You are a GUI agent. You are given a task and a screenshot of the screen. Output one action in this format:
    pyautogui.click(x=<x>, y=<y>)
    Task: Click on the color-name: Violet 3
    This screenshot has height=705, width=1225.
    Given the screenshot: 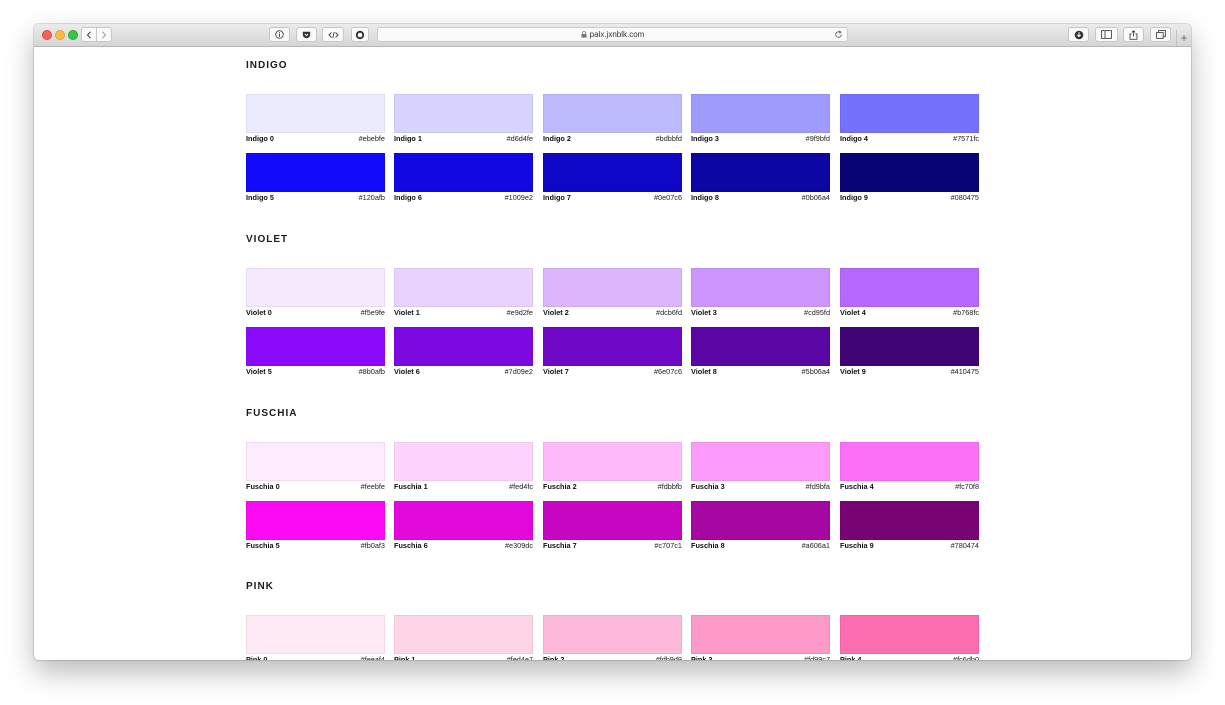 What is the action you would take?
    pyautogui.click(x=704, y=312)
    